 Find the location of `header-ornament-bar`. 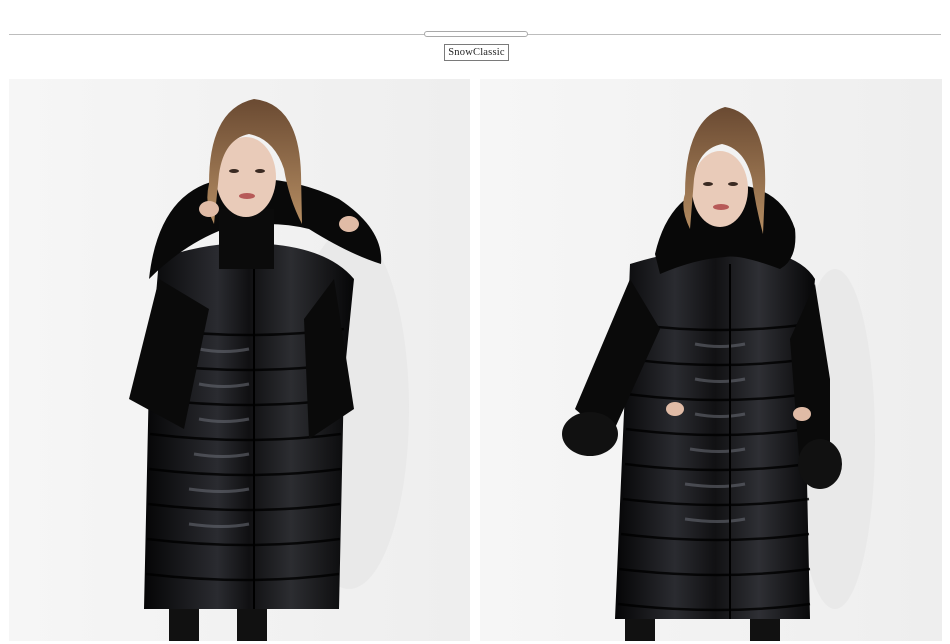

header-ornament-bar is located at coordinates (476, 34).